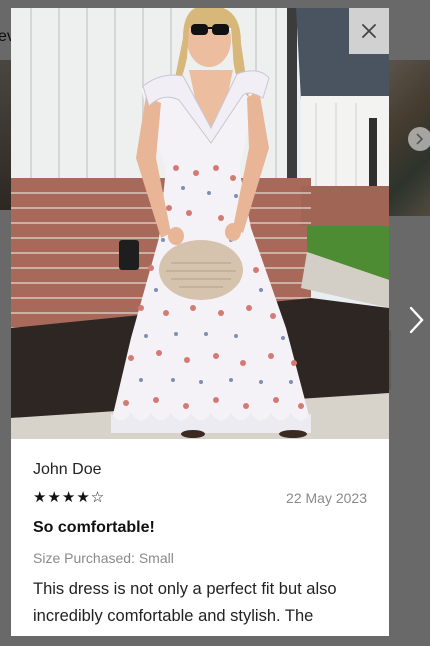 The image size is (430, 646). I want to click on review-date: 22 May 2023, so click(326, 498).